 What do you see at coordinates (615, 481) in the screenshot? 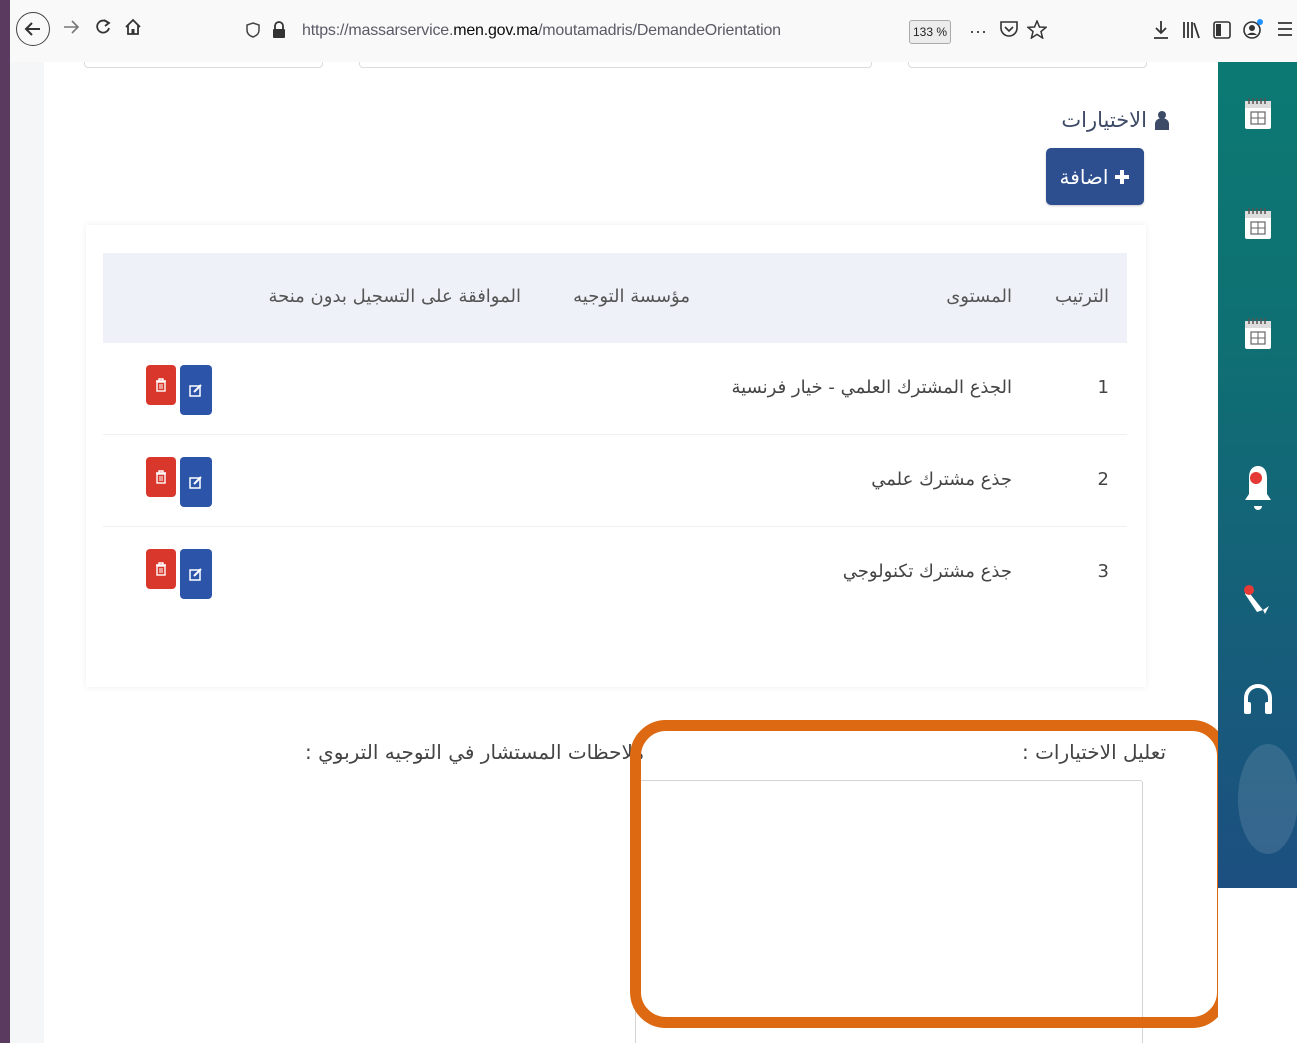
I see `table-row: 2 جذع مشترك علمي` at bounding box center [615, 481].